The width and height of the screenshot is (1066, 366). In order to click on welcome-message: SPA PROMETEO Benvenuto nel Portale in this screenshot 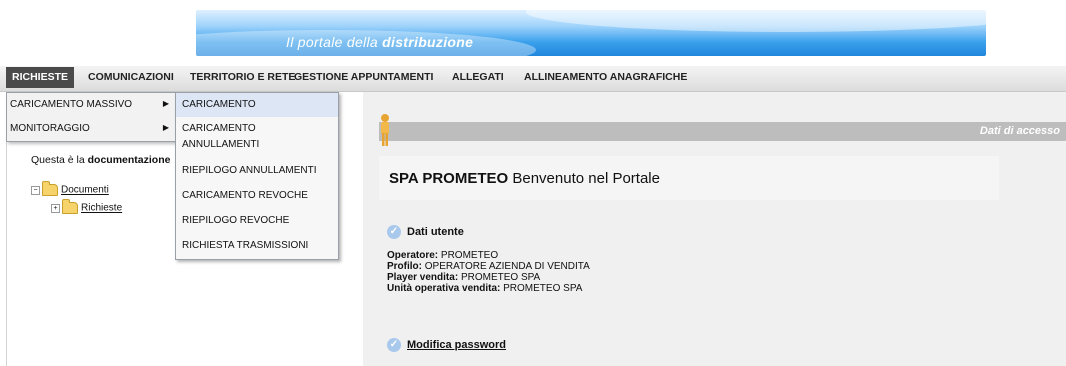, I will do `click(524, 178)`.